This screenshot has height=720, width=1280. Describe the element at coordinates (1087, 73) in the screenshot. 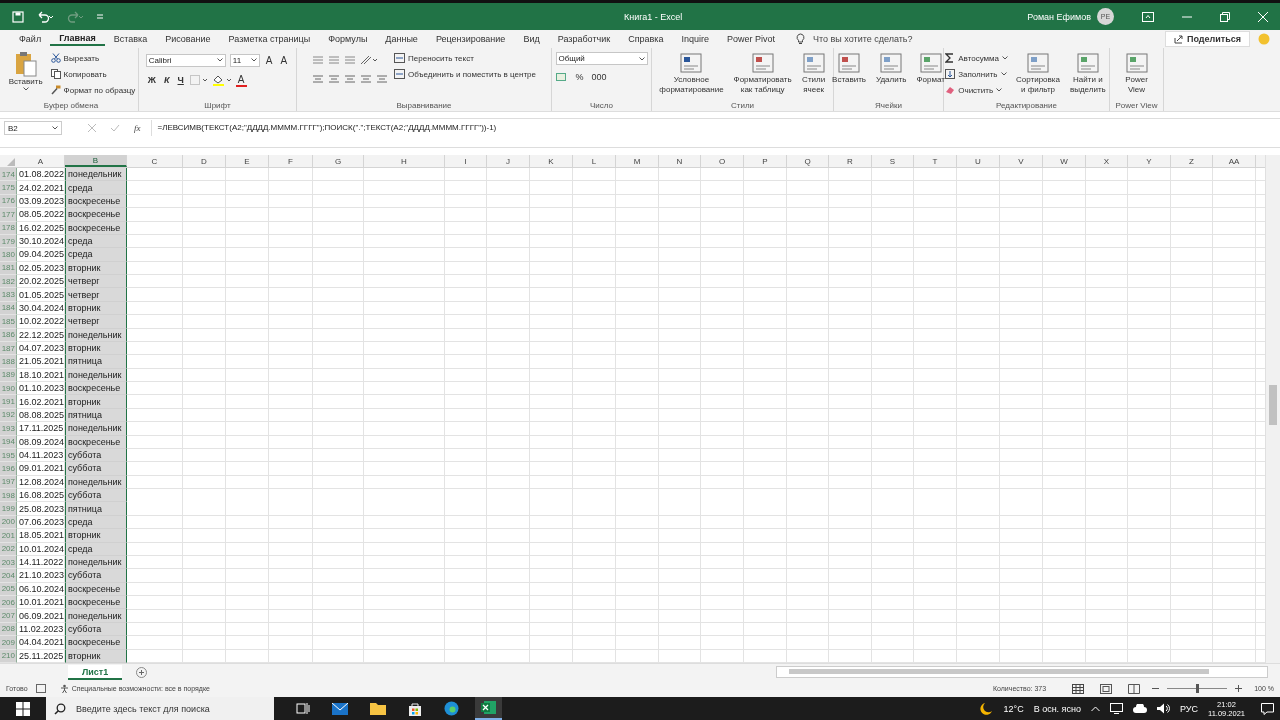

I see `ribbon-button: Найти и выделить` at that location.